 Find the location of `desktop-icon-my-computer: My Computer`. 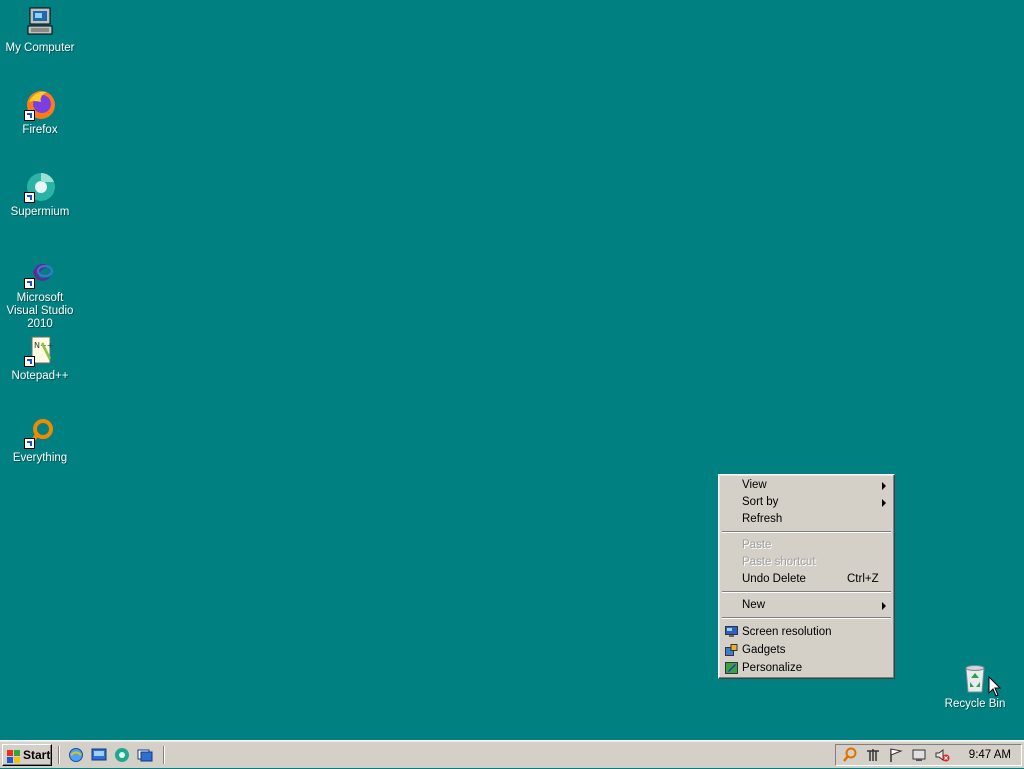

desktop-icon-my-computer: My Computer is located at coordinates (40, 30).